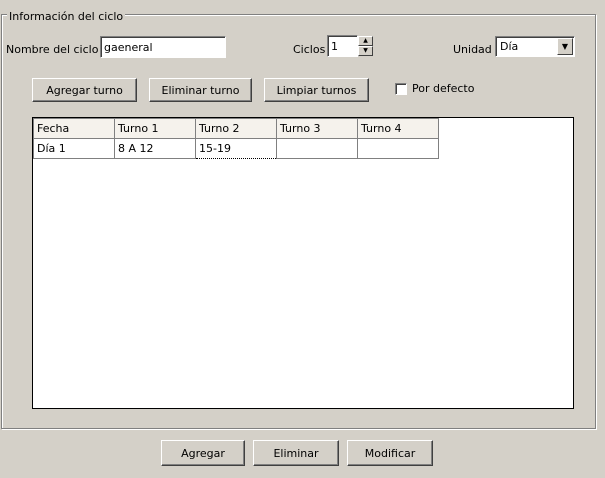  Describe the element at coordinates (316, 90) in the screenshot. I see `clear-turns-button: Limpiar turnos` at that location.